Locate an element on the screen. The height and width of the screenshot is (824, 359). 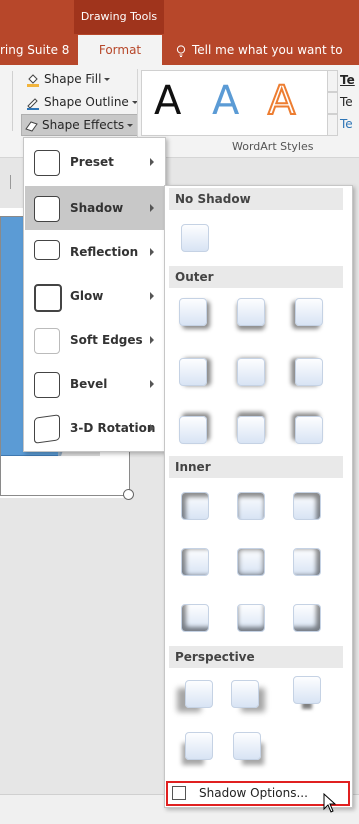
wordart-style-orange-outline: A is located at coordinates (281, 101).